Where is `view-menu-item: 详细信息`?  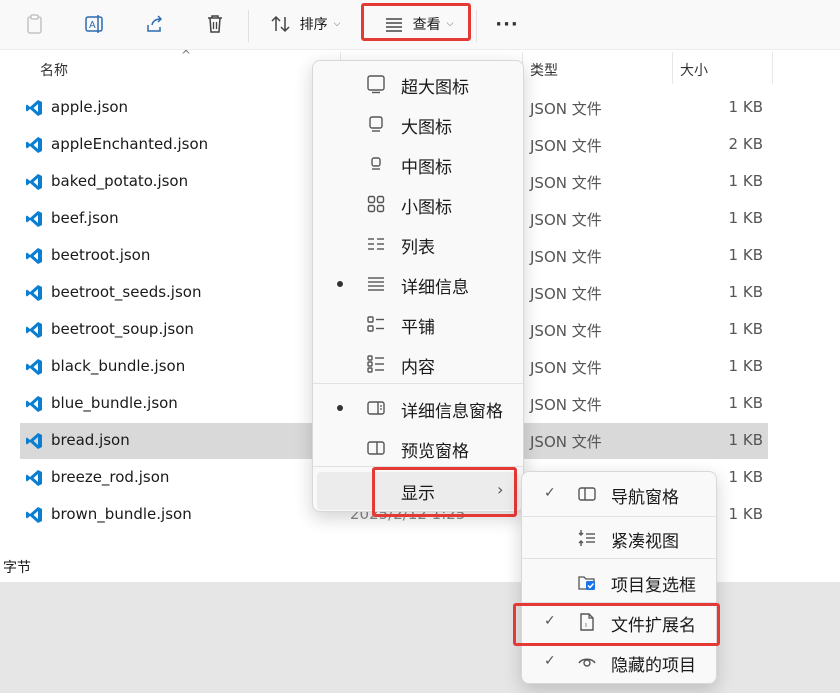
view-menu-item: 详细信息 is located at coordinates (418, 284).